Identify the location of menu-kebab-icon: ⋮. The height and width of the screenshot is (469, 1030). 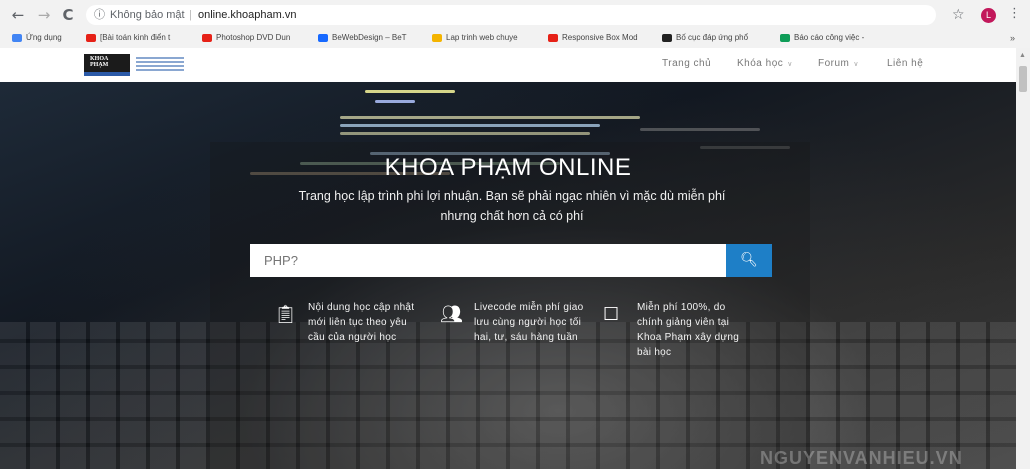
(1014, 13).